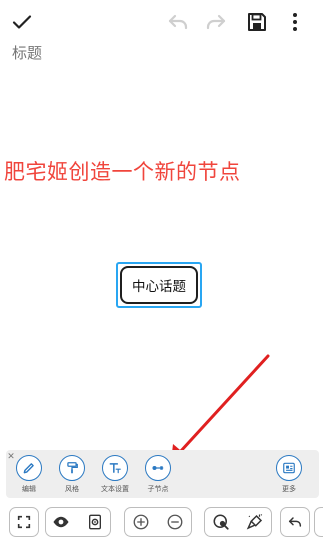 The width and height of the screenshot is (323, 543). Describe the element at coordinates (115, 489) in the screenshot. I see `text-settings-label: 文本设置` at that location.